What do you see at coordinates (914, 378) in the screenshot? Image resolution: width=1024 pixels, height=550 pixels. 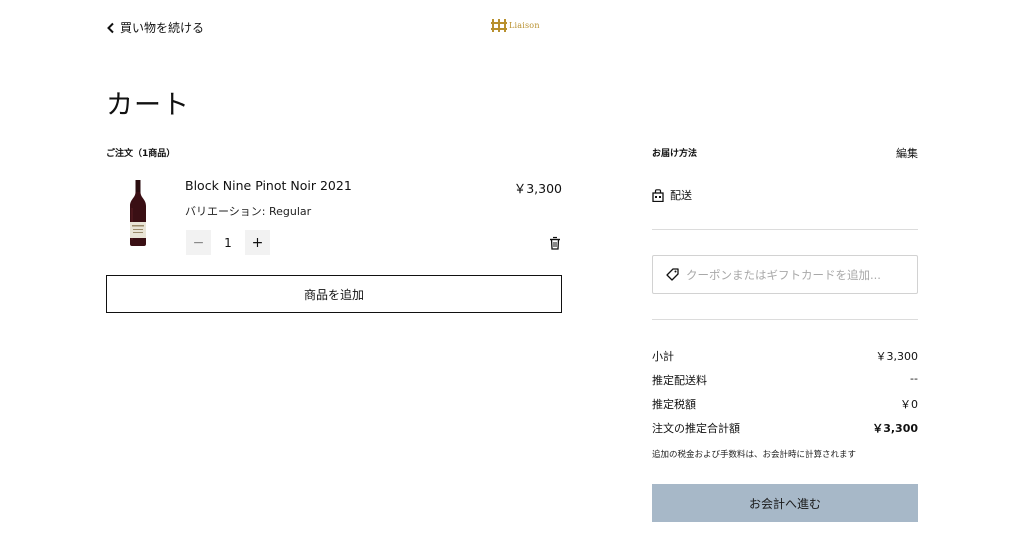 I see `summary-value: --` at bounding box center [914, 378].